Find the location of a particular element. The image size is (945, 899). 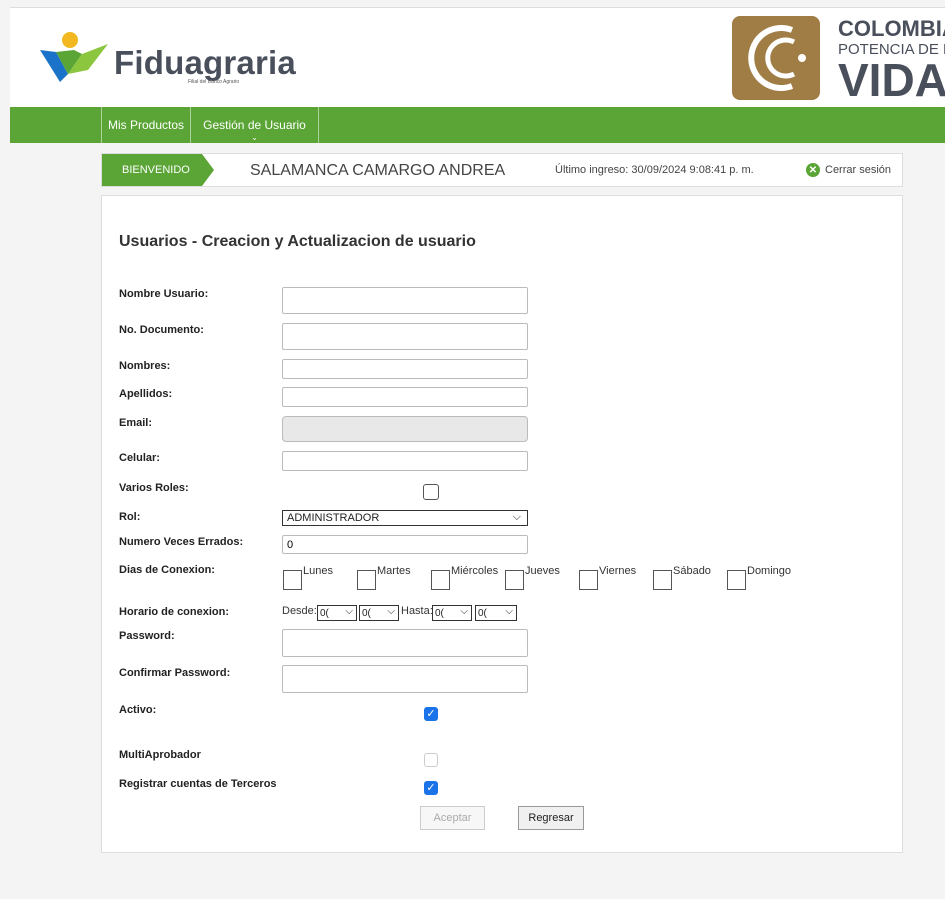

label-connection-hours: Horario de conexion: is located at coordinates (174, 612).